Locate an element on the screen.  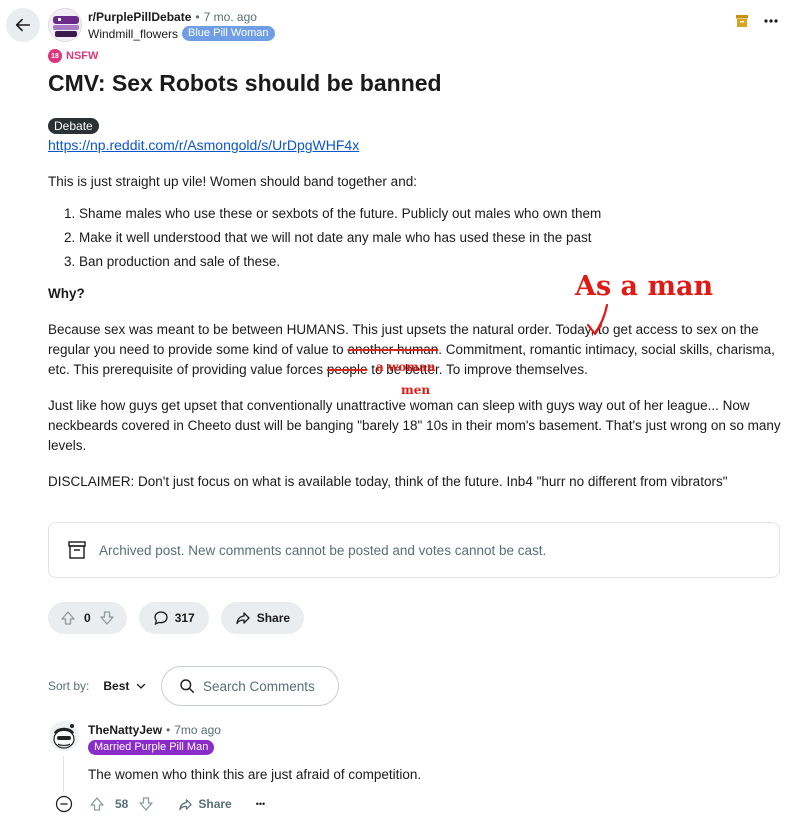
nsfw-badge: 18 NSFW is located at coordinates (73, 56).